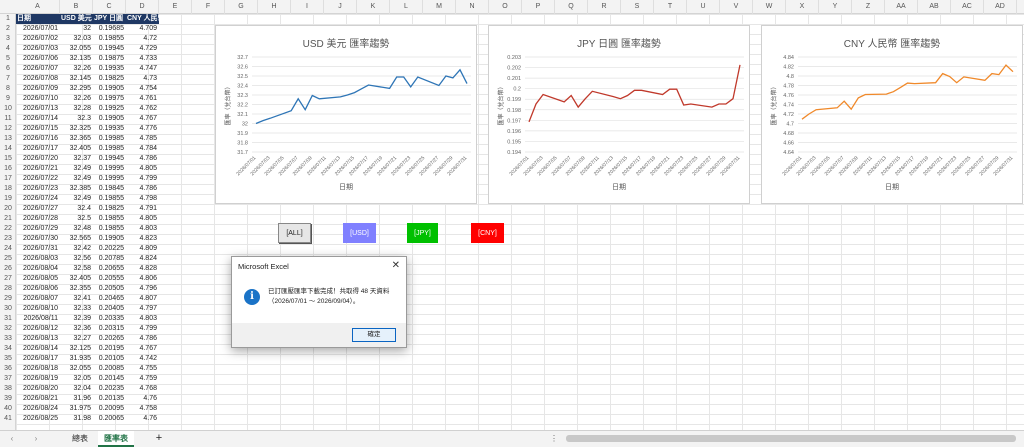  I want to click on horizontal-scrollbar, so click(791, 438).